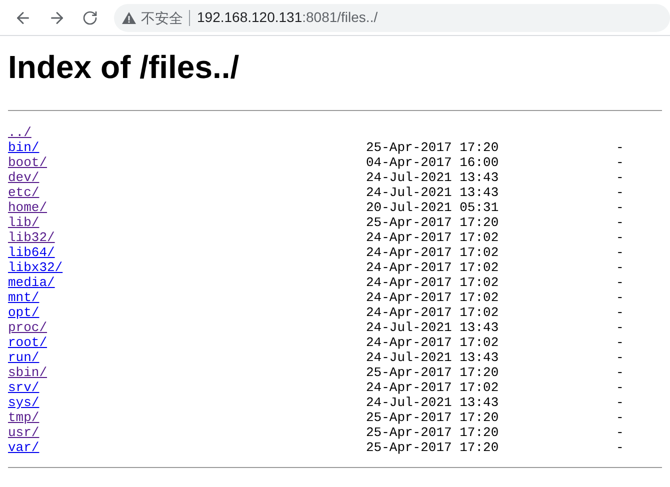 This screenshot has width=670, height=487. I want to click on security-label: 不安全, so click(165, 18).